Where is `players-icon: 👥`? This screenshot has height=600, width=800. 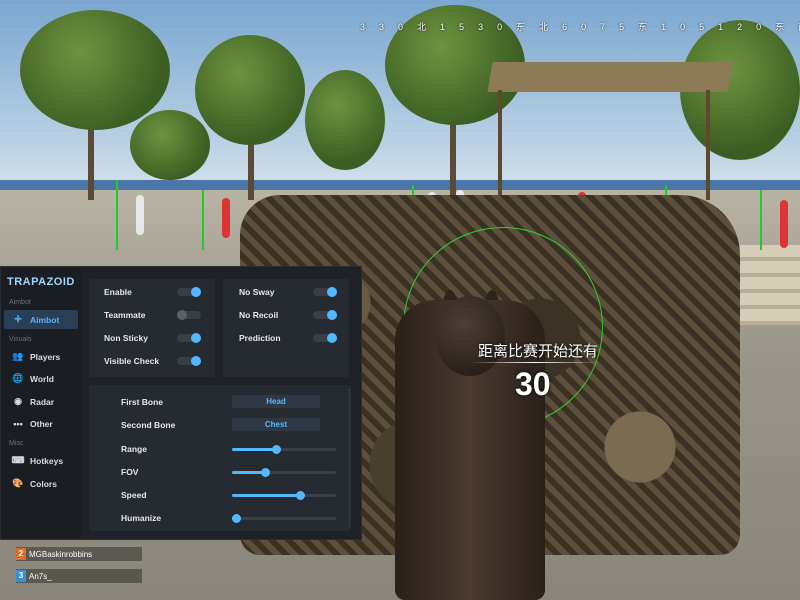 players-icon: 👥 is located at coordinates (18, 356).